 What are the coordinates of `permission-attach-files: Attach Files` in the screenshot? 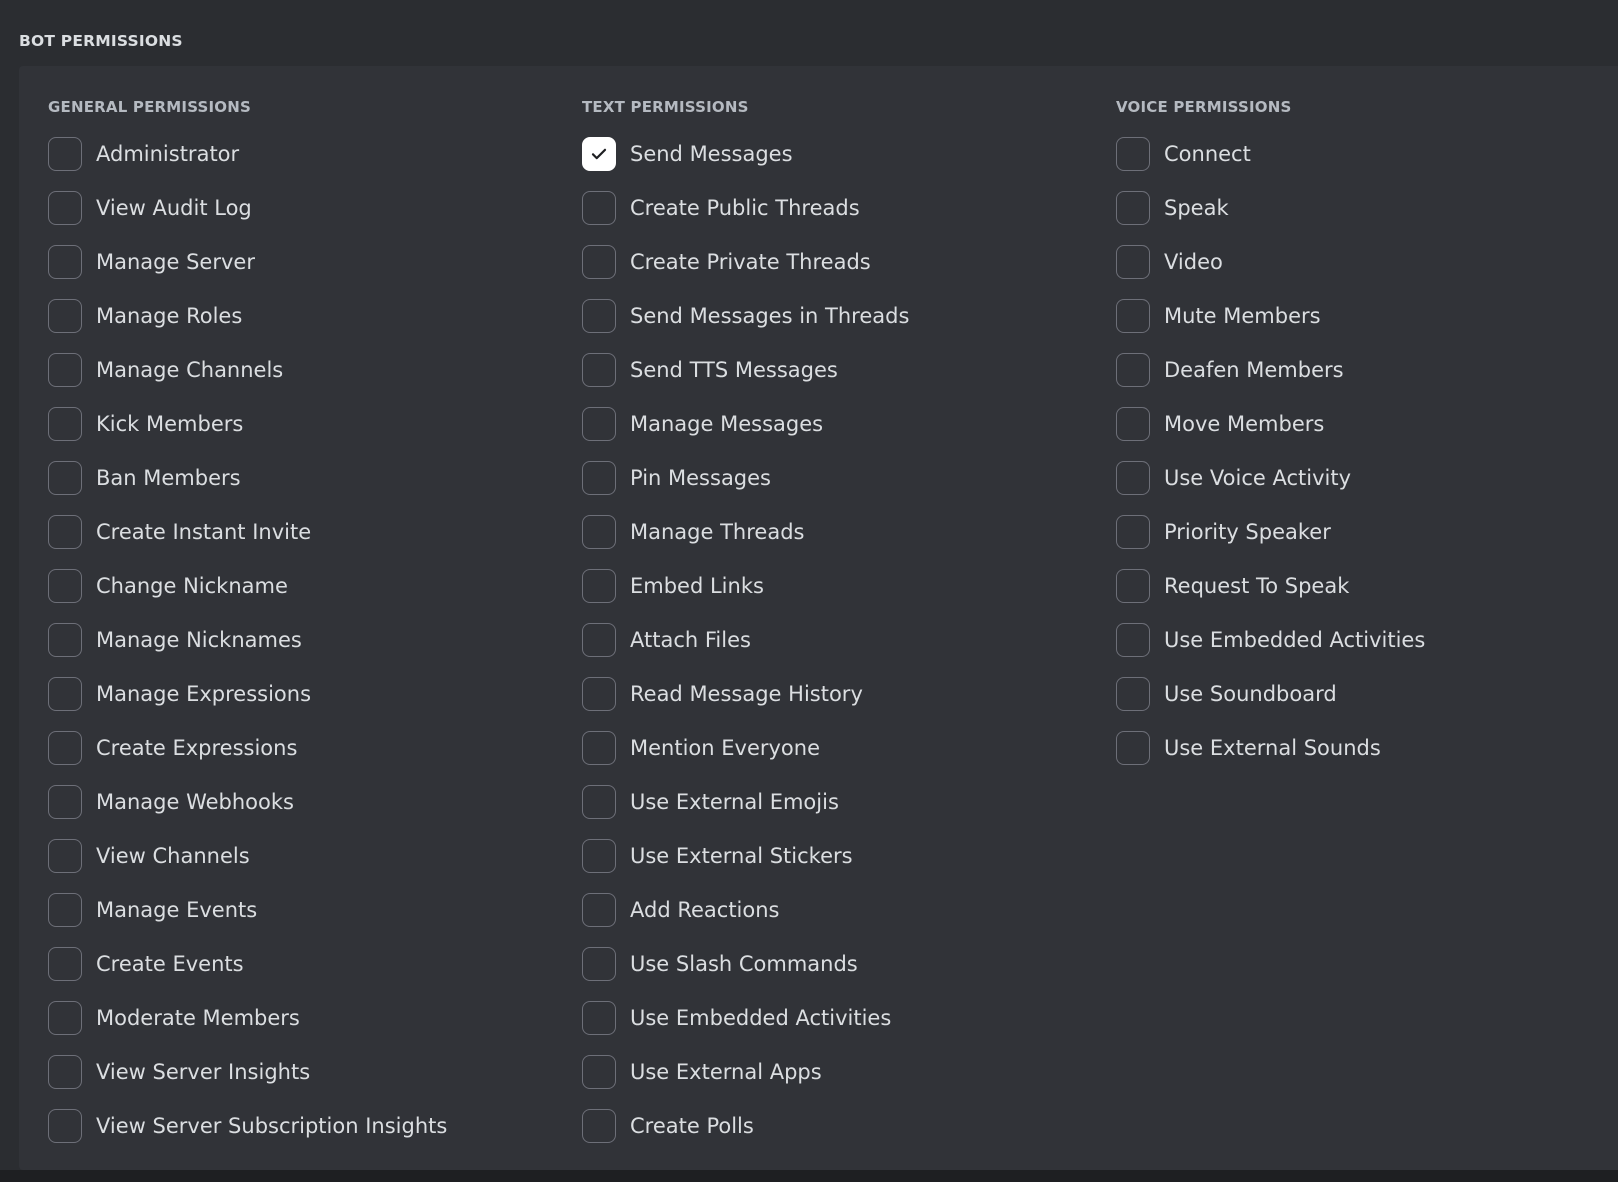 It's located at (745, 640).